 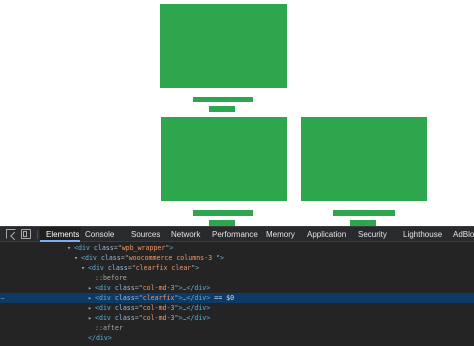 What do you see at coordinates (180, 234) in the screenshot?
I see `tab-network: Network` at bounding box center [180, 234].